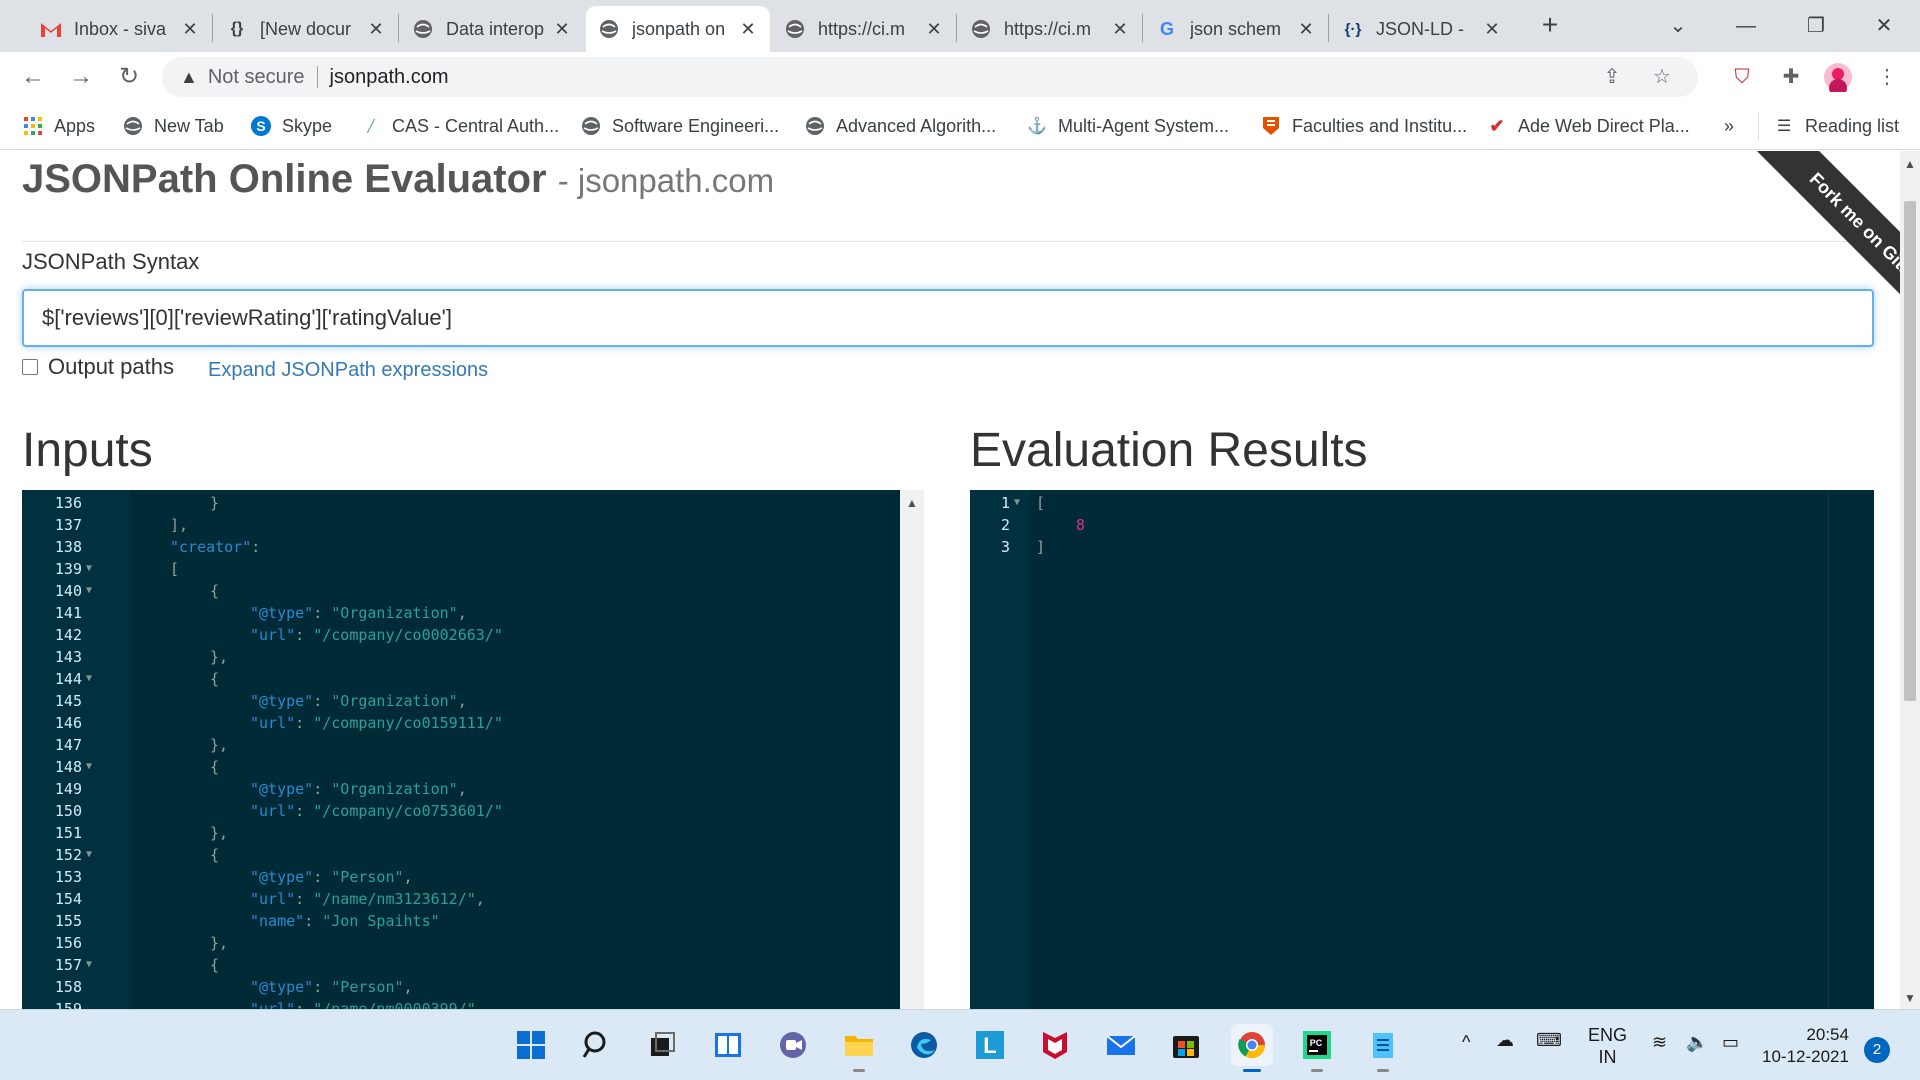  What do you see at coordinates (129, 77) in the screenshot?
I see `reload-button: ↻` at bounding box center [129, 77].